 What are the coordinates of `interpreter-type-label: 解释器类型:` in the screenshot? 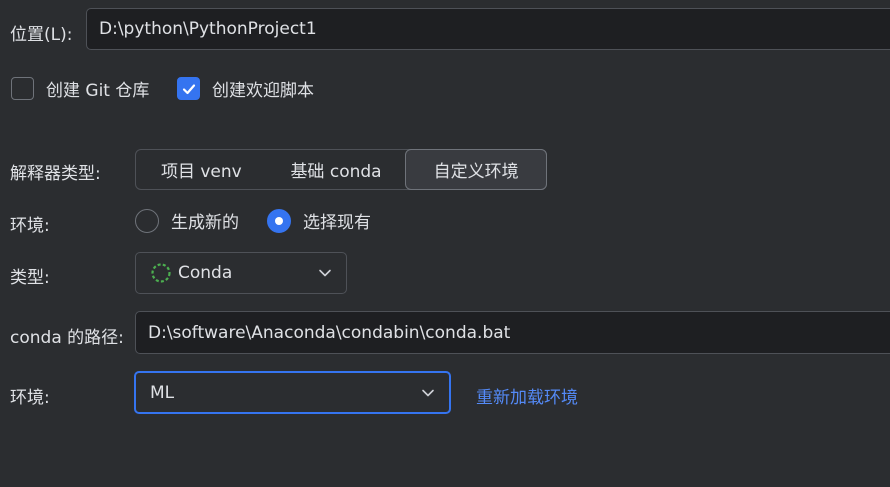 It's located at (55, 174).